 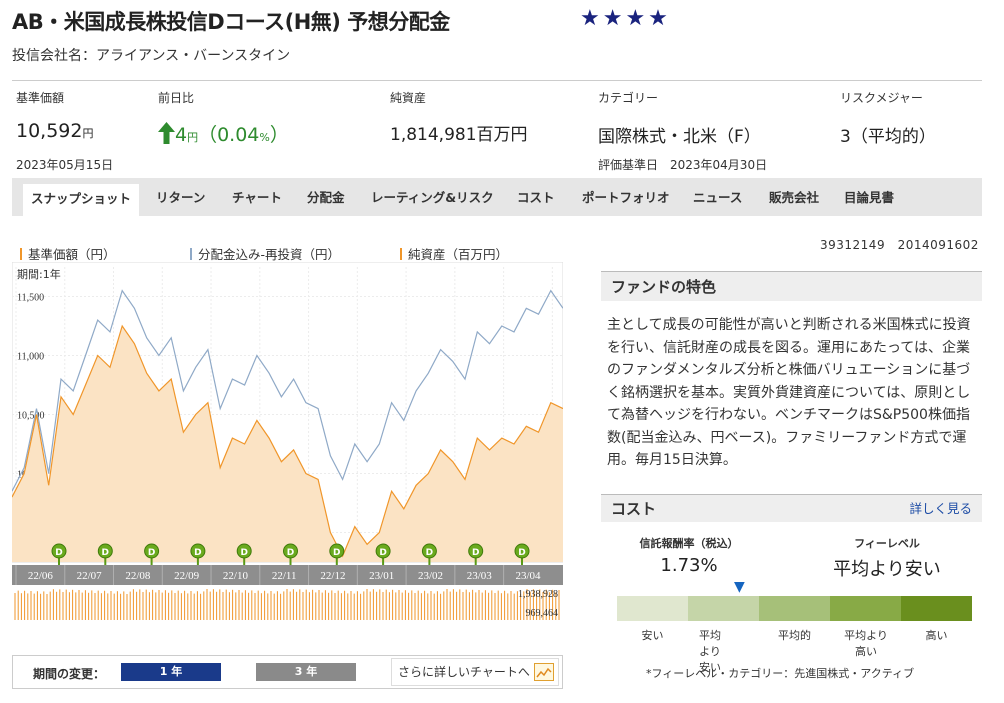 I want to click on tab-return: リターン, so click(x=180, y=197).